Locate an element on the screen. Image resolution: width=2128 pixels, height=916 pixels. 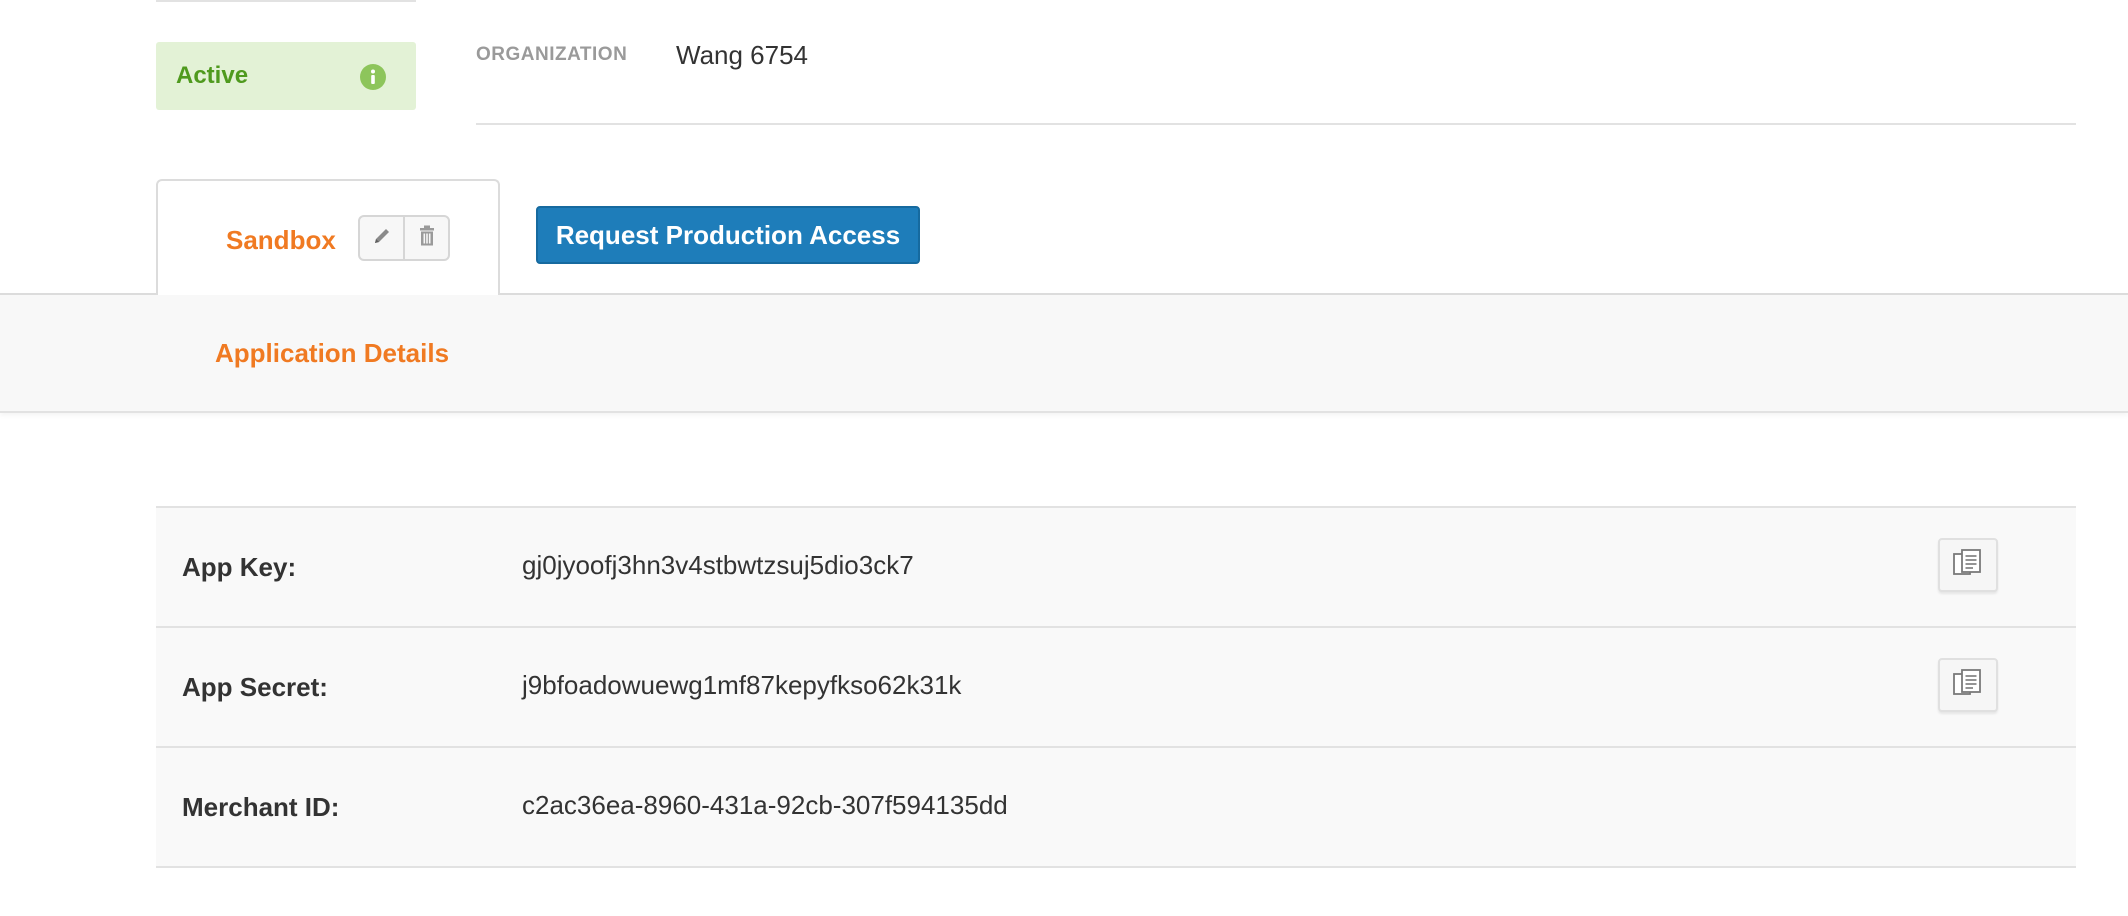
status-badge: Active is located at coordinates (286, 76).